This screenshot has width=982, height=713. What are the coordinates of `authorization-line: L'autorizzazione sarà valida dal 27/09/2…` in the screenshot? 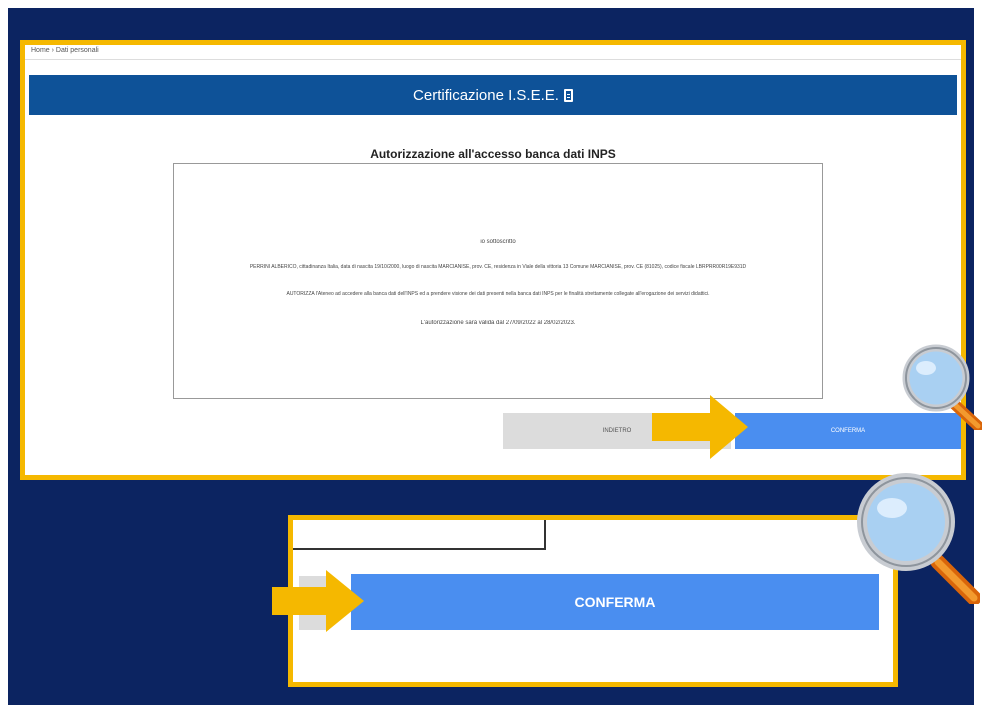 It's located at (498, 323).